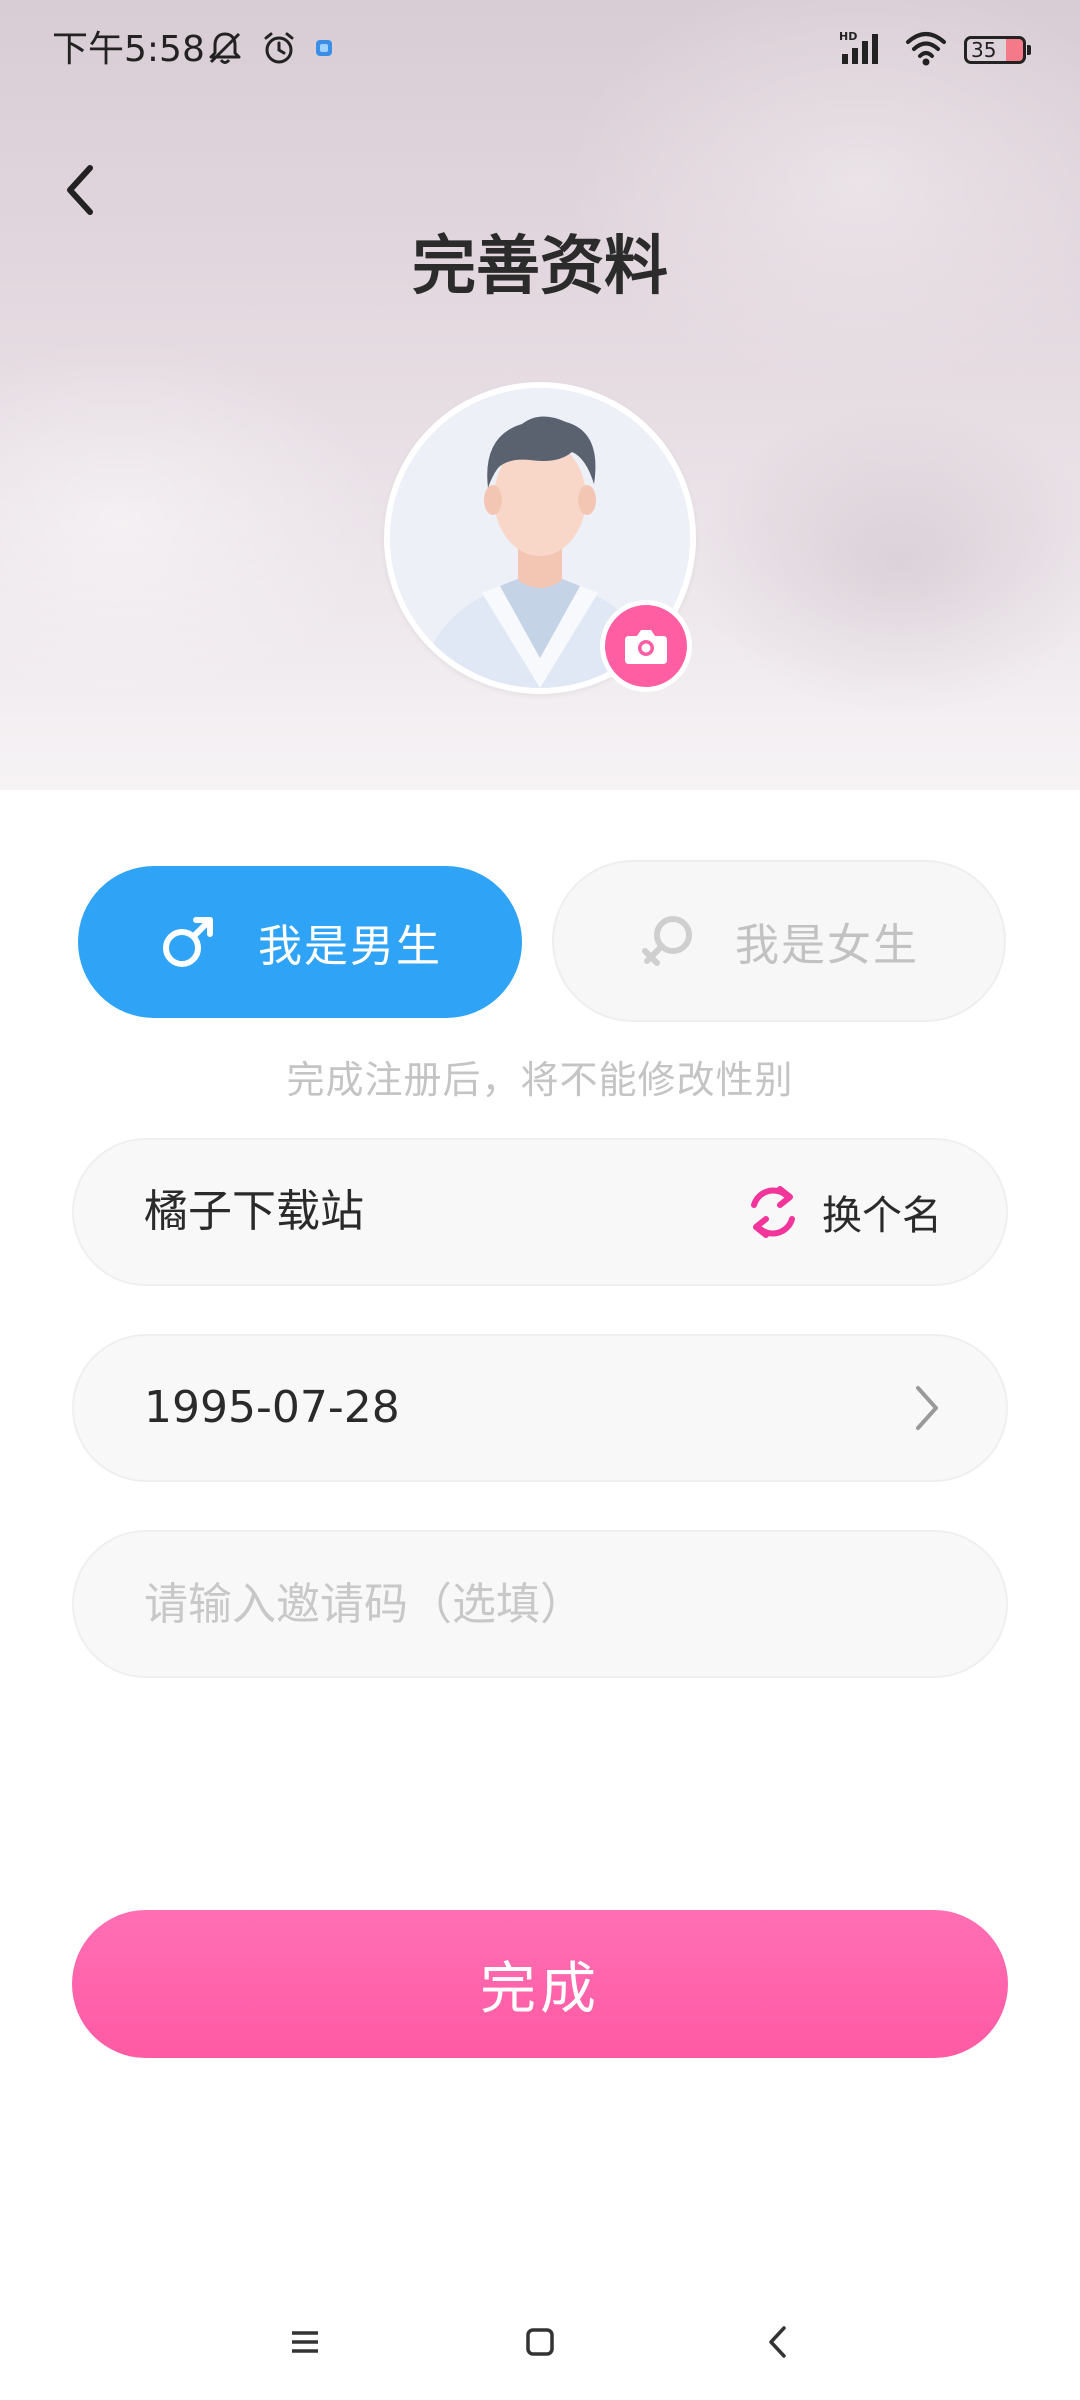  I want to click on status-icons-right: HD 35, so click(934, 50).